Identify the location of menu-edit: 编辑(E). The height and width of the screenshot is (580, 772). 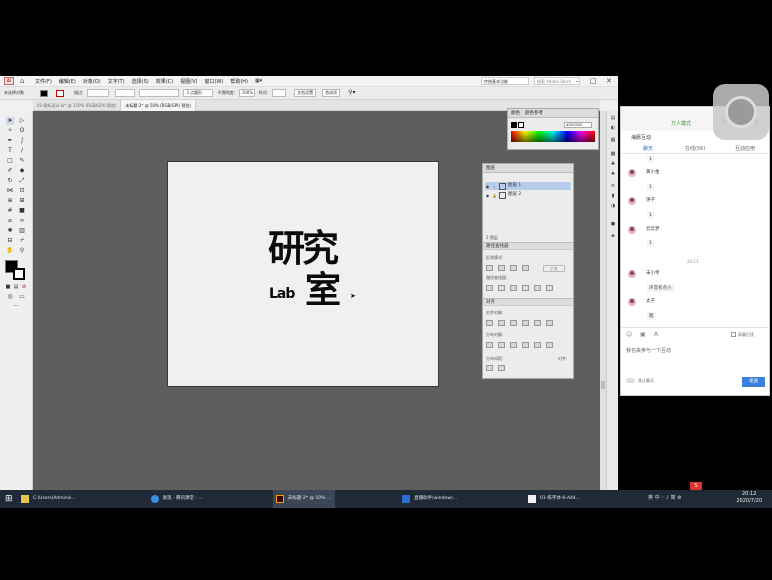
(67, 81).